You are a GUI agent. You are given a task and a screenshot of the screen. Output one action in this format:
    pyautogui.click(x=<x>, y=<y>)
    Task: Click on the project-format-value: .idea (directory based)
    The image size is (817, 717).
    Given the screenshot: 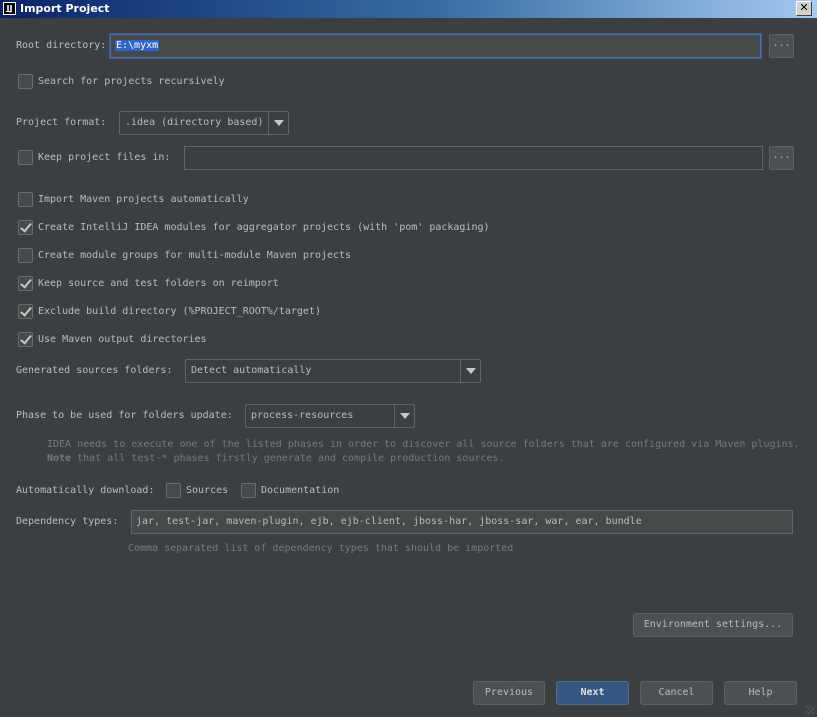 What is the action you would take?
    pyautogui.click(x=194, y=122)
    